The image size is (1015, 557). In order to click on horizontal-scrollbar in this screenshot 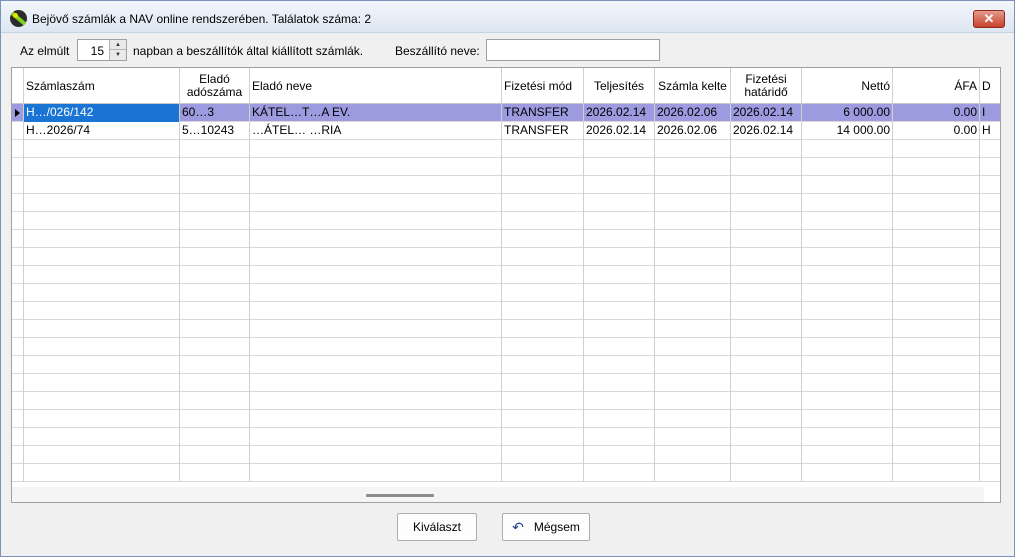, I will do `click(498, 494)`.